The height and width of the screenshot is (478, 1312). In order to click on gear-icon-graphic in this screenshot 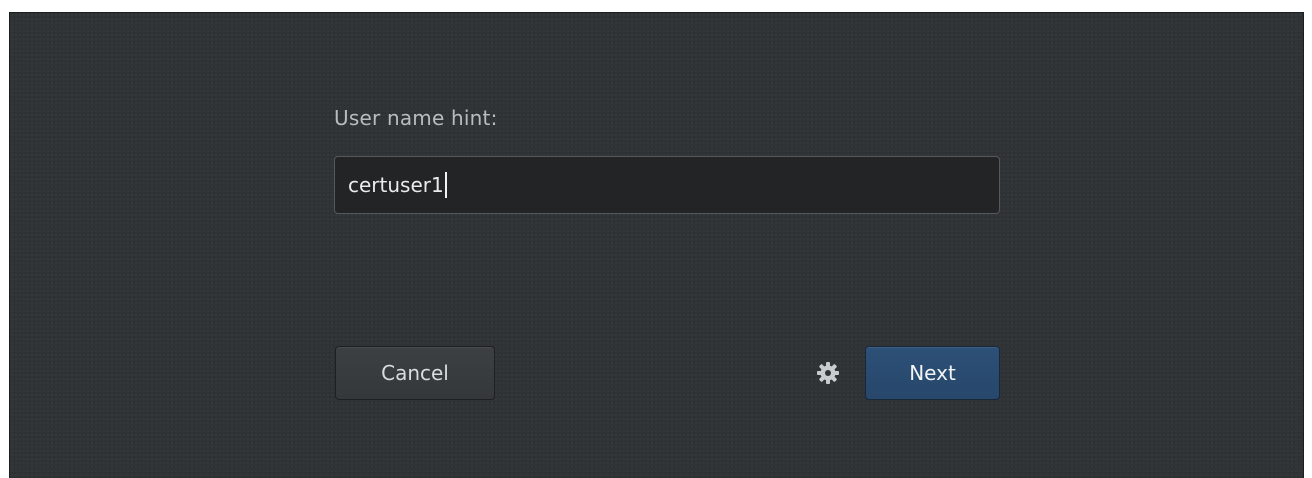, I will do `click(828, 373)`.